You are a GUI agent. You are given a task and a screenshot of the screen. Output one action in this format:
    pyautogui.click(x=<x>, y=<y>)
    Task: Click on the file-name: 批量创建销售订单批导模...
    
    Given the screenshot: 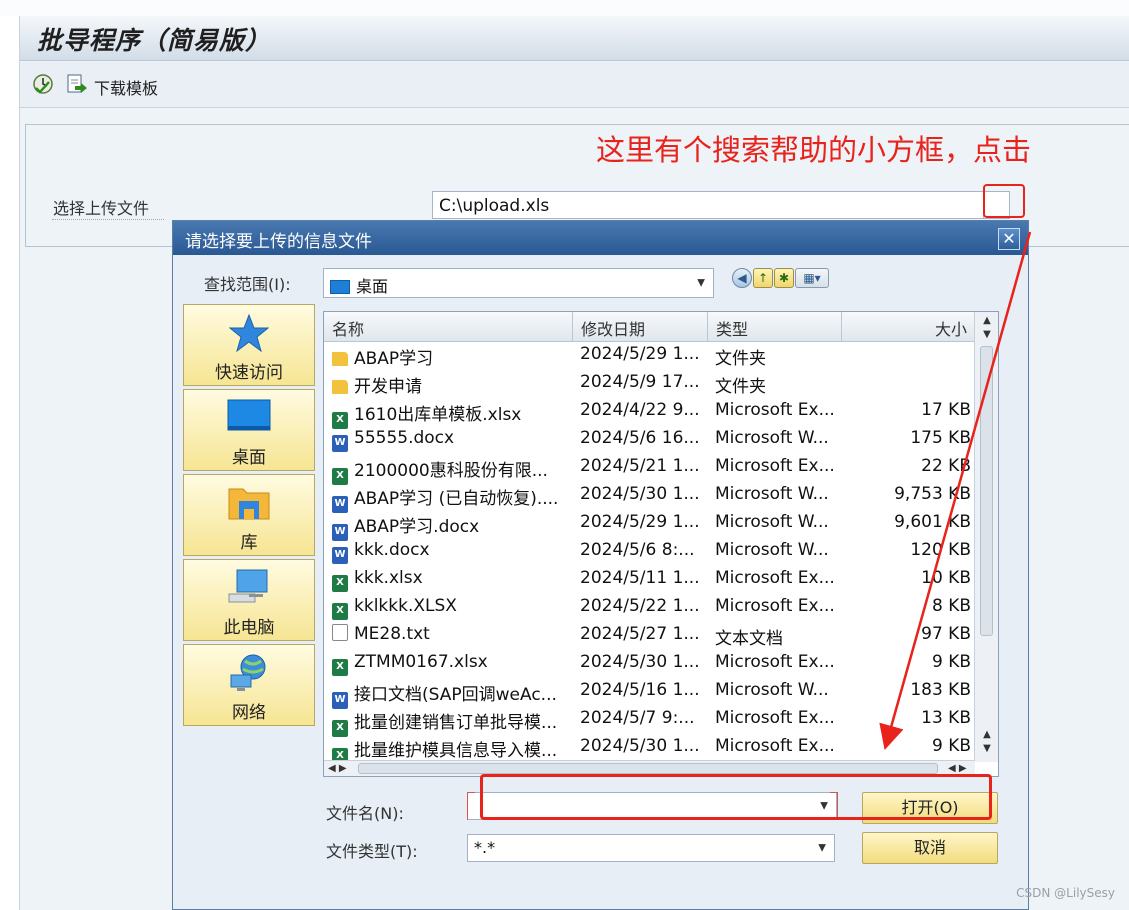 What is the action you would take?
    pyautogui.click(x=456, y=723)
    